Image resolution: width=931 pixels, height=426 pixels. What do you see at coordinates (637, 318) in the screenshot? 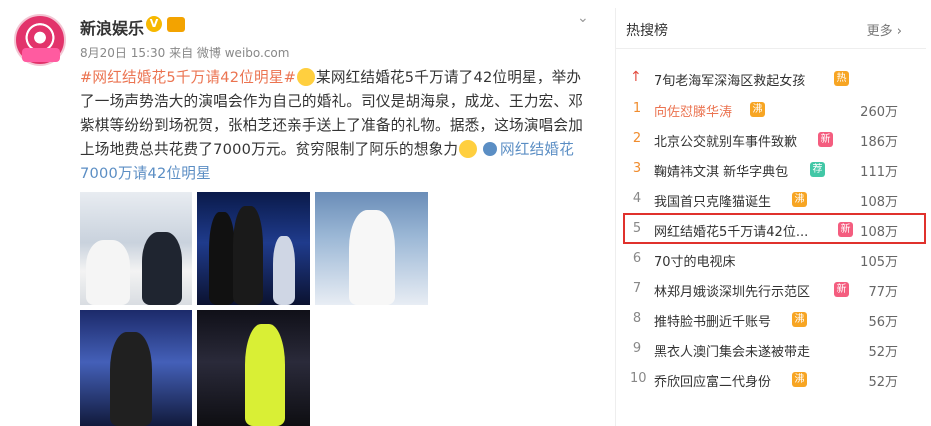
I see `rank-number: 8` at bounding box center [637, 318].